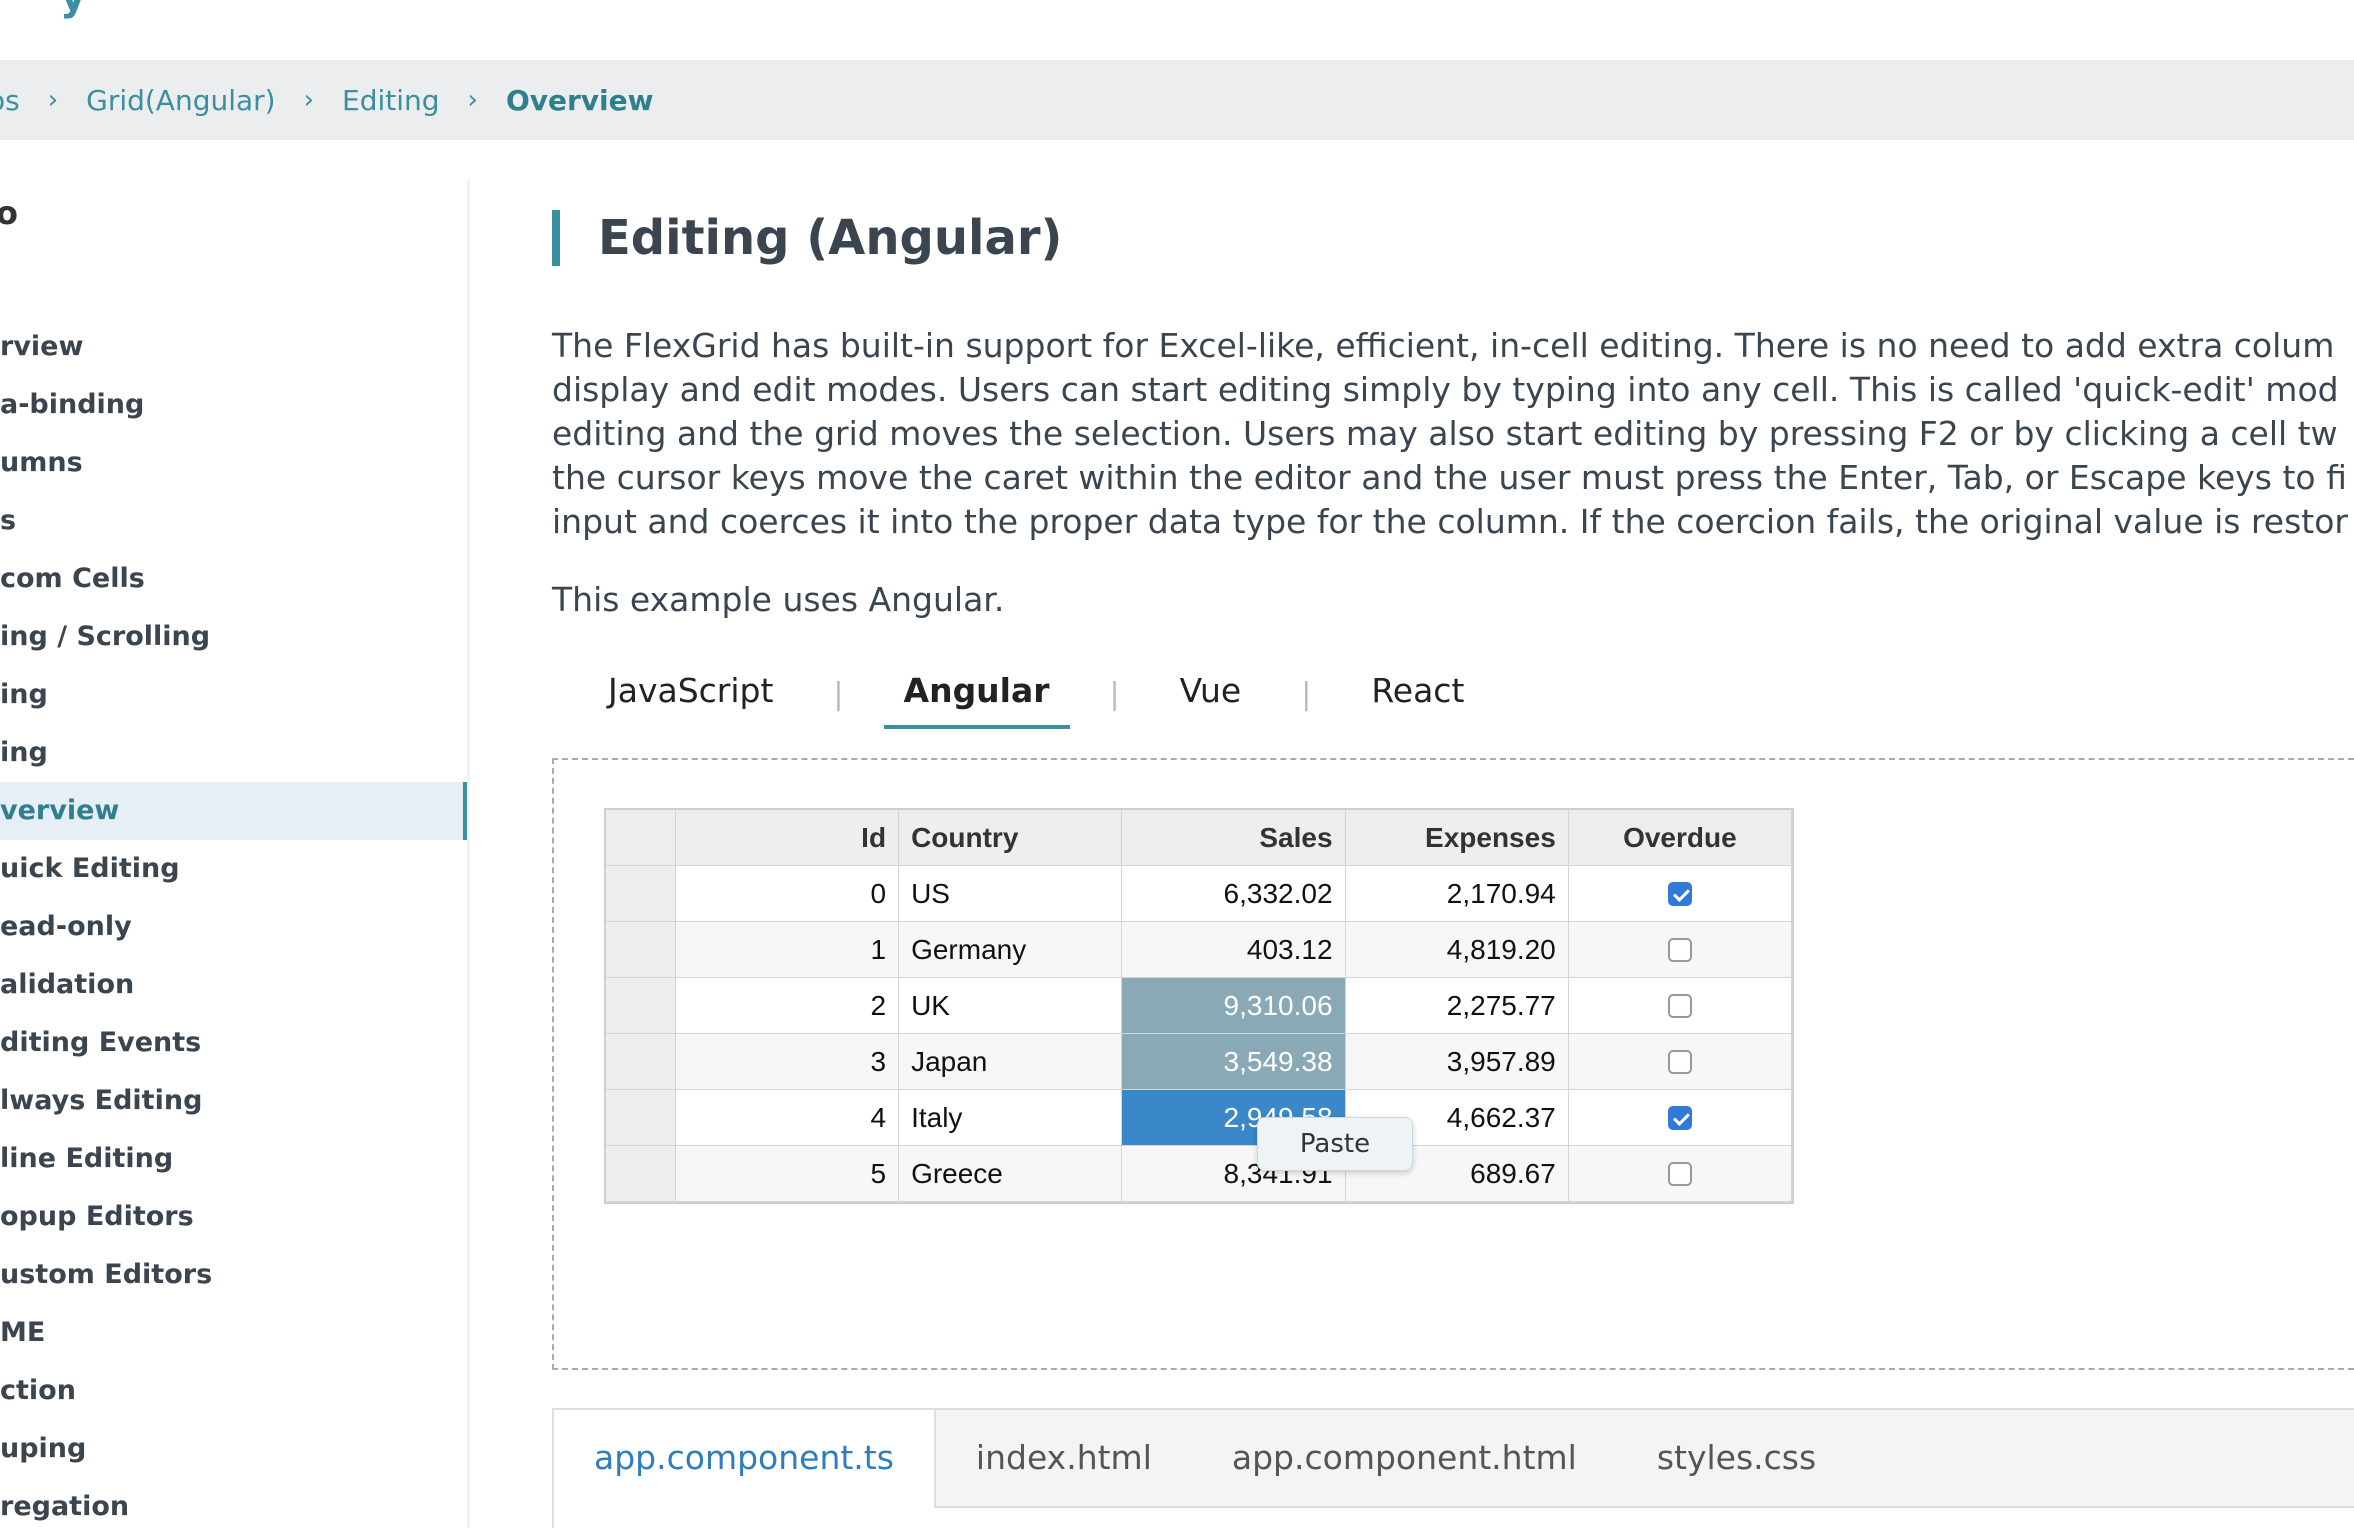 Image resolution: width=2354 pixels, height=1528 pixels. I want to click on column-header-overdue: Overdue, so click(1680, 838).